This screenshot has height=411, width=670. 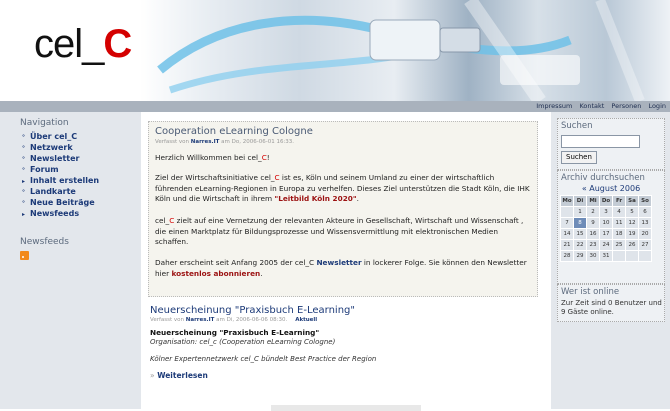 I want to click on category-tag-link: Aktuell, so click(x=306, y=320).